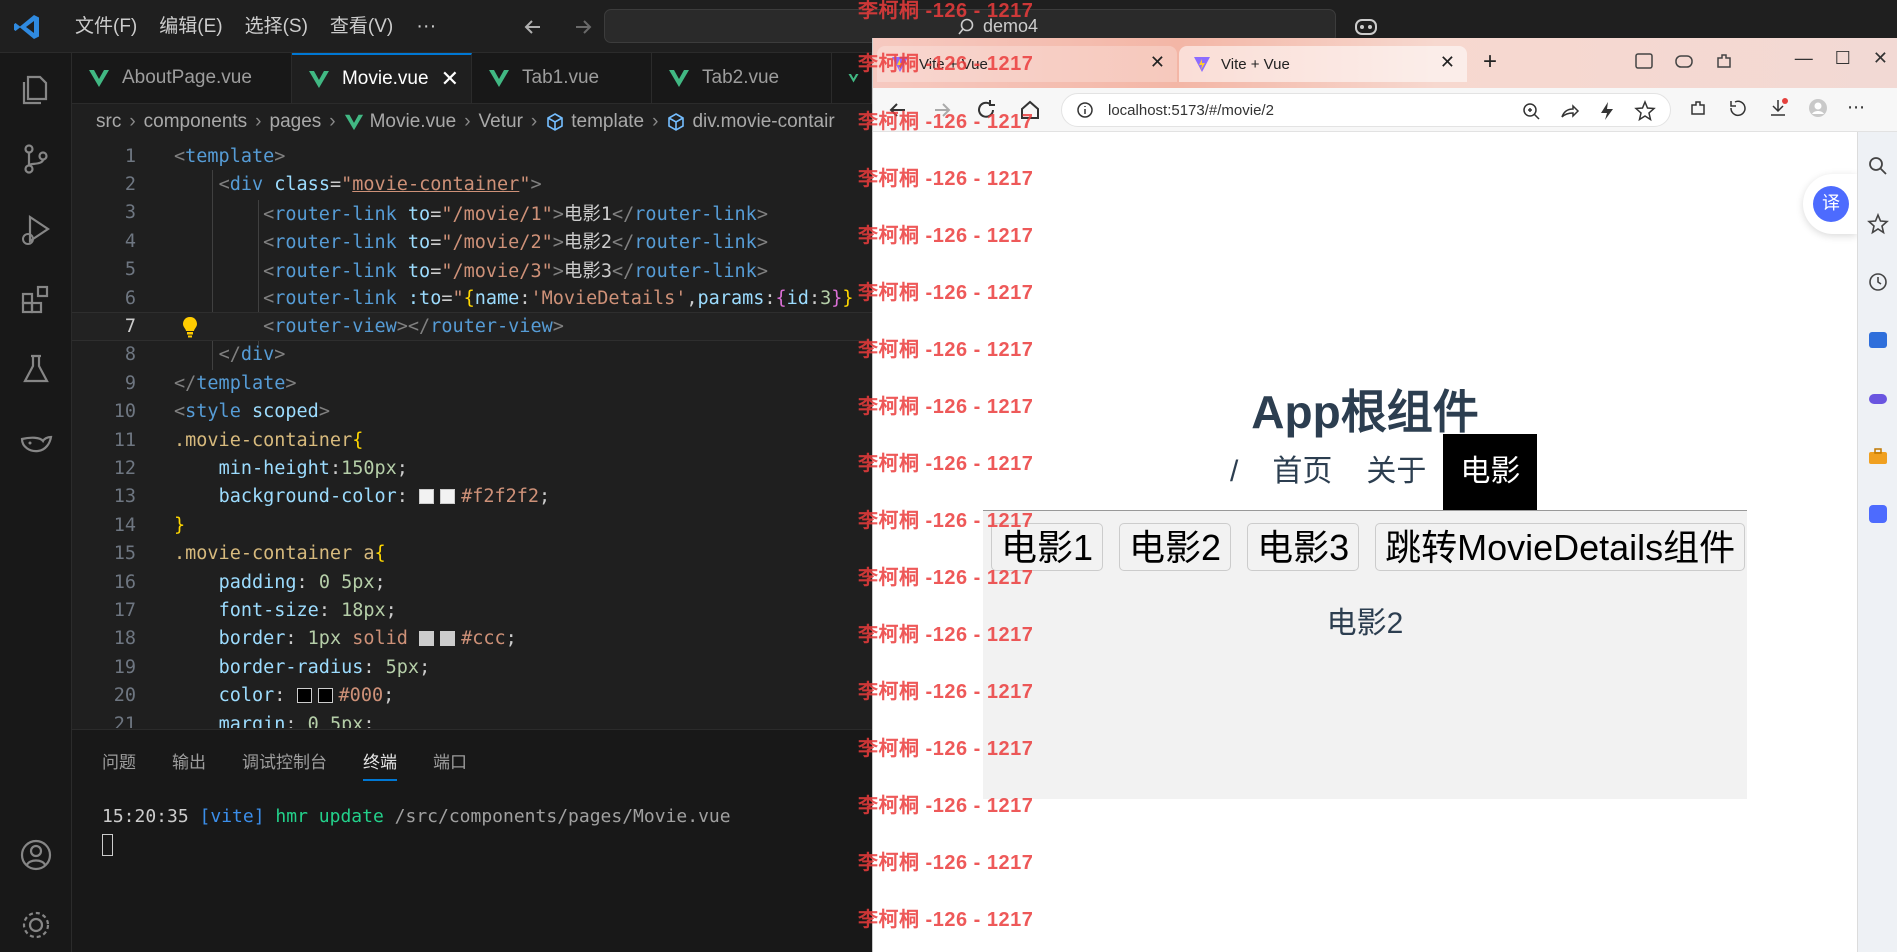  Describe the element at coordinates (190, 27) in the screenshot. I see `menu-edit: 编辑(E)` at that location.